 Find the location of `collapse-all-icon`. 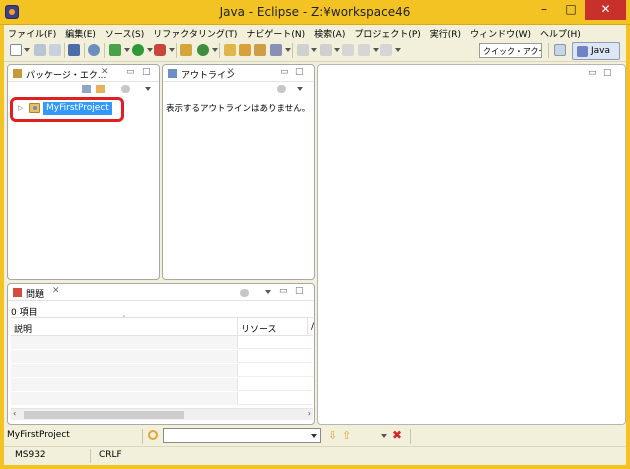

collapse-all-icon is located at coordinates (86, 89).